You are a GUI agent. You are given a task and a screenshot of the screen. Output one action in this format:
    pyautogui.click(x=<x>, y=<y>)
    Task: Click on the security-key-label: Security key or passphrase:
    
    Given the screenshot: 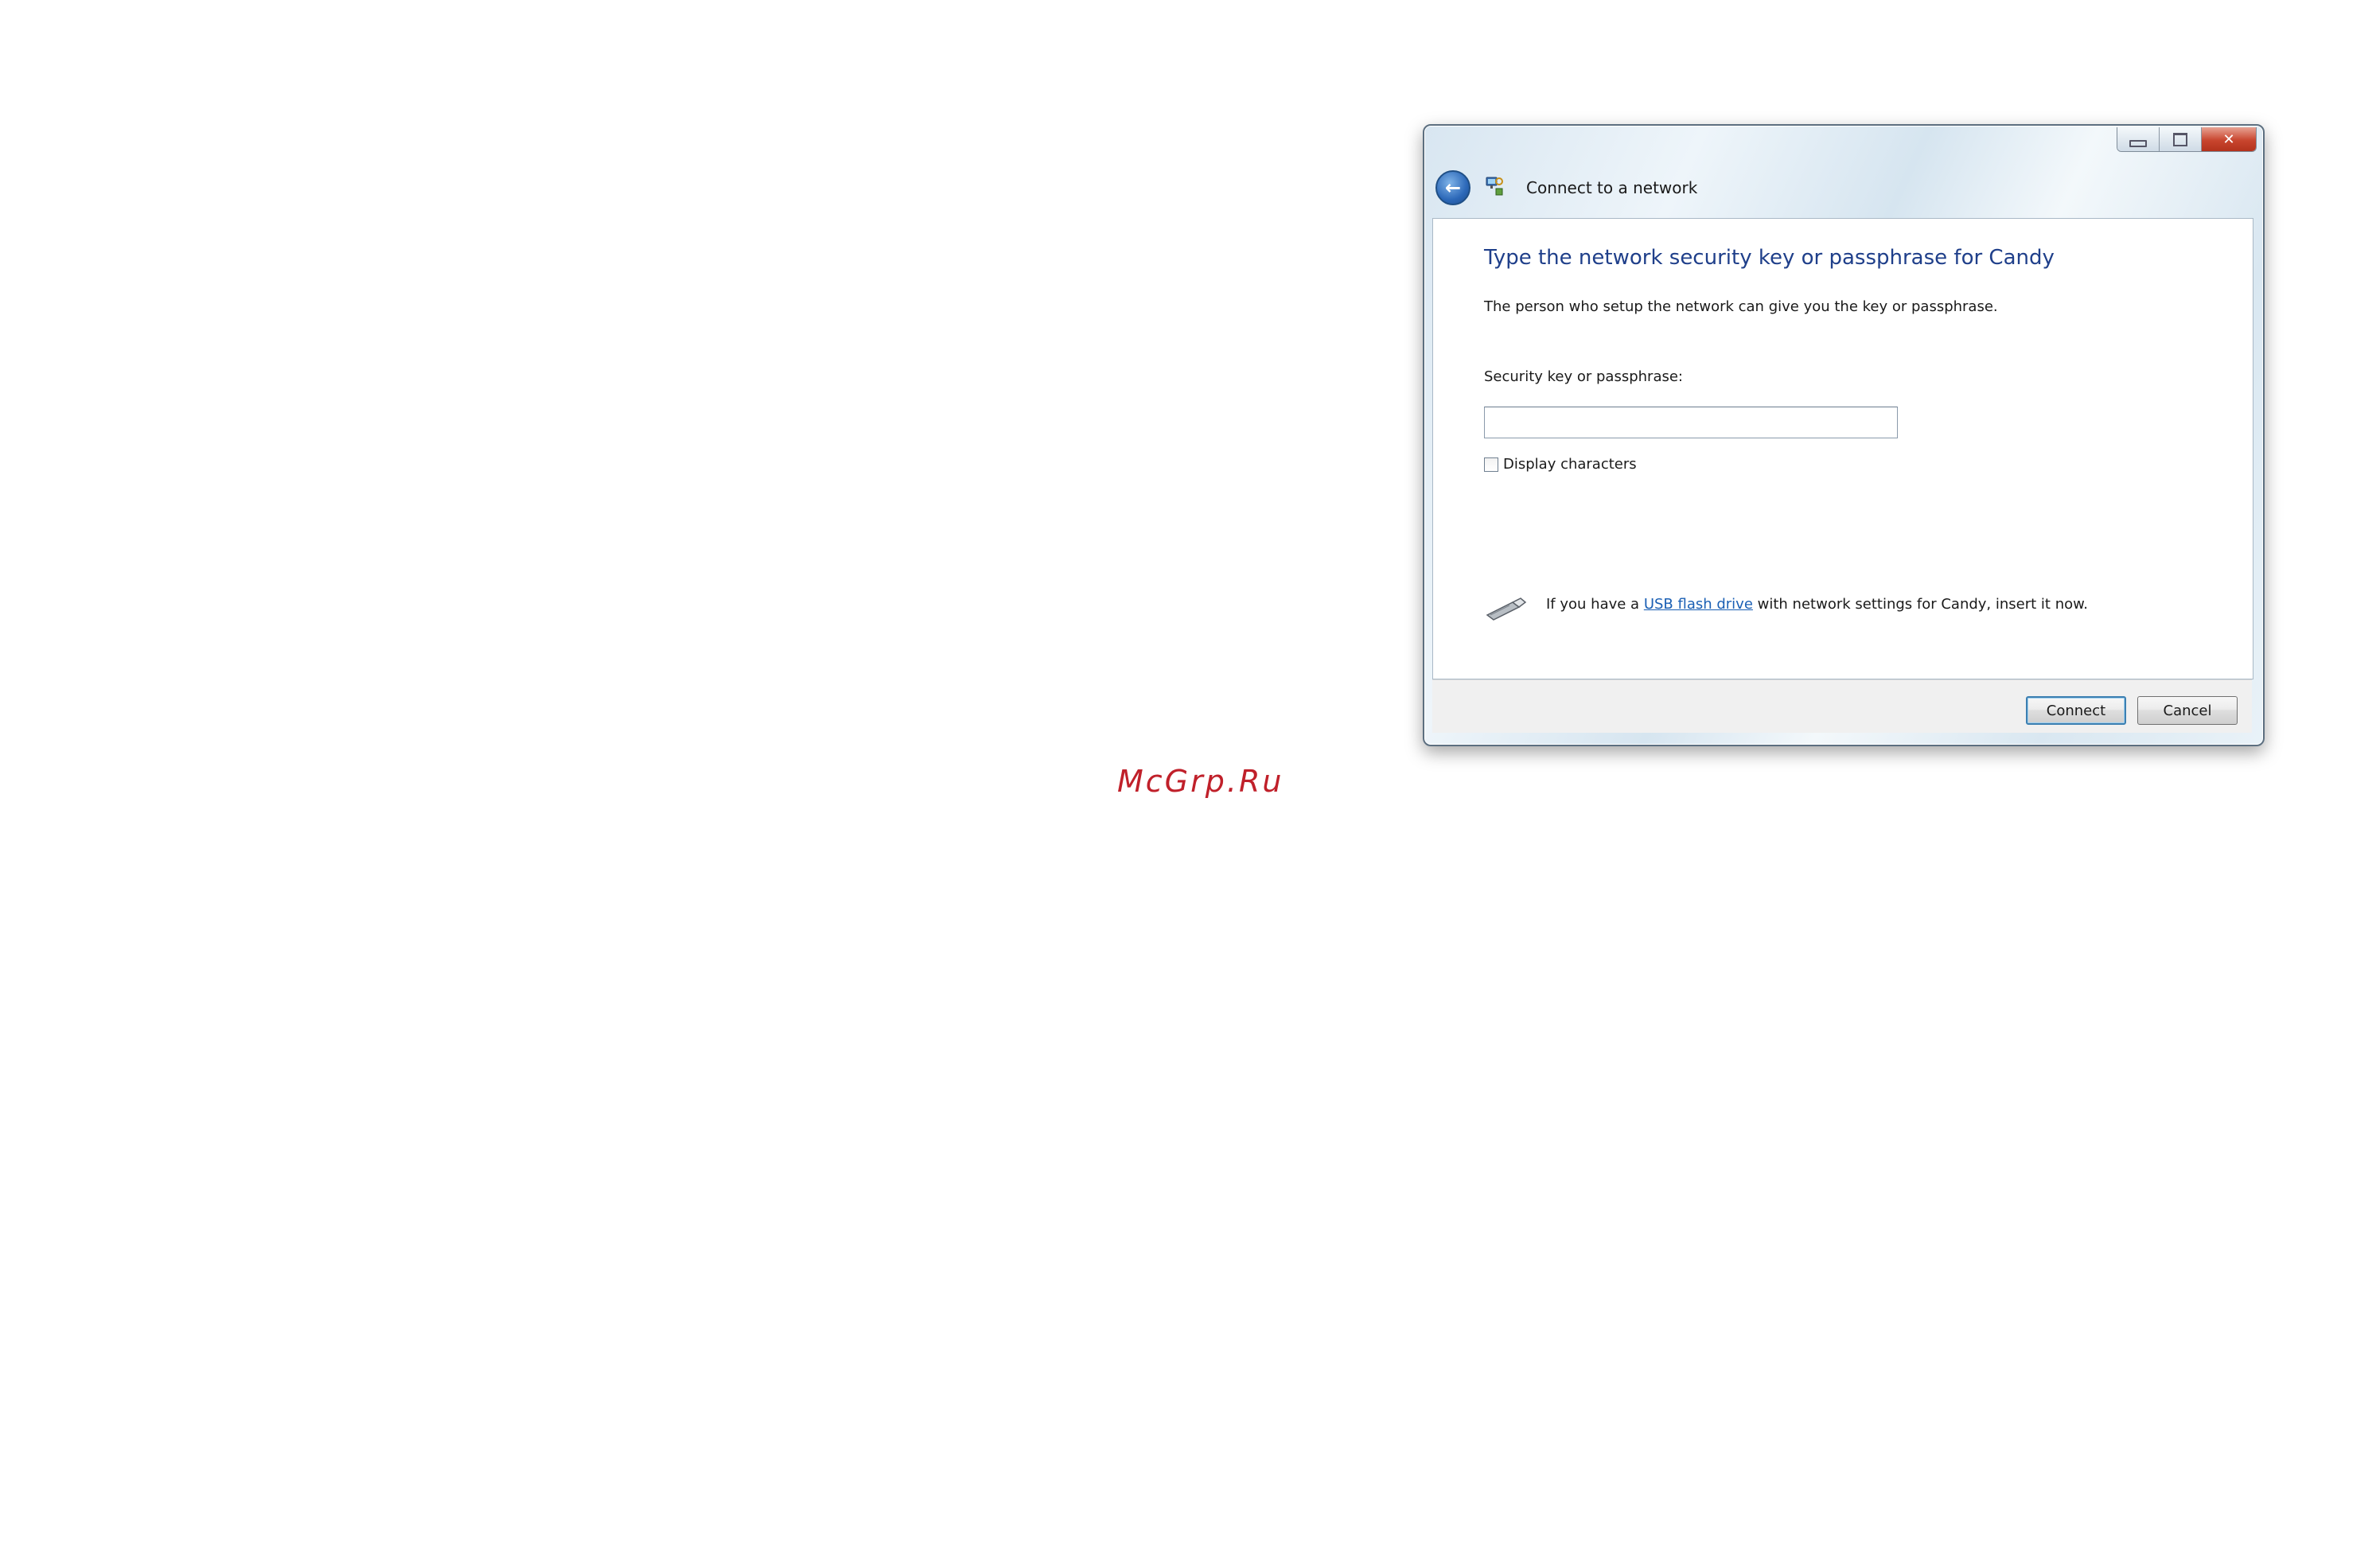 What is the action you would take?
    pyautogui.click(x=1583, y=376)
    